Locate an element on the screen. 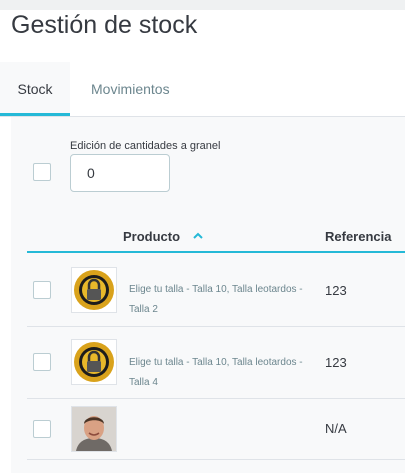 The height and width of the screenshot is (473, 405). tab-movimientos: Movimientos is located at coordinates (130, 89).